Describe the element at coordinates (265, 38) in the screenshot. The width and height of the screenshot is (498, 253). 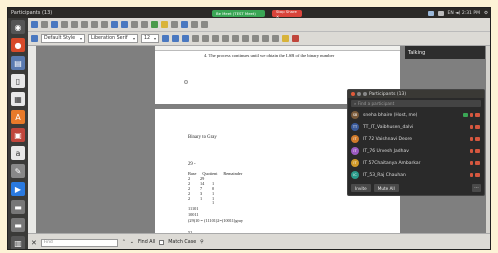
I see `indent-icon` at that location.